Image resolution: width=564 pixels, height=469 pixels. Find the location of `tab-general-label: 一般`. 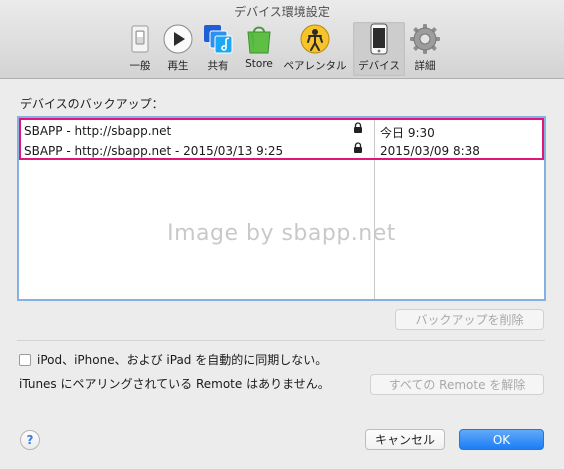

tab-general-label: 一般 is located at coordinates (140, 66).